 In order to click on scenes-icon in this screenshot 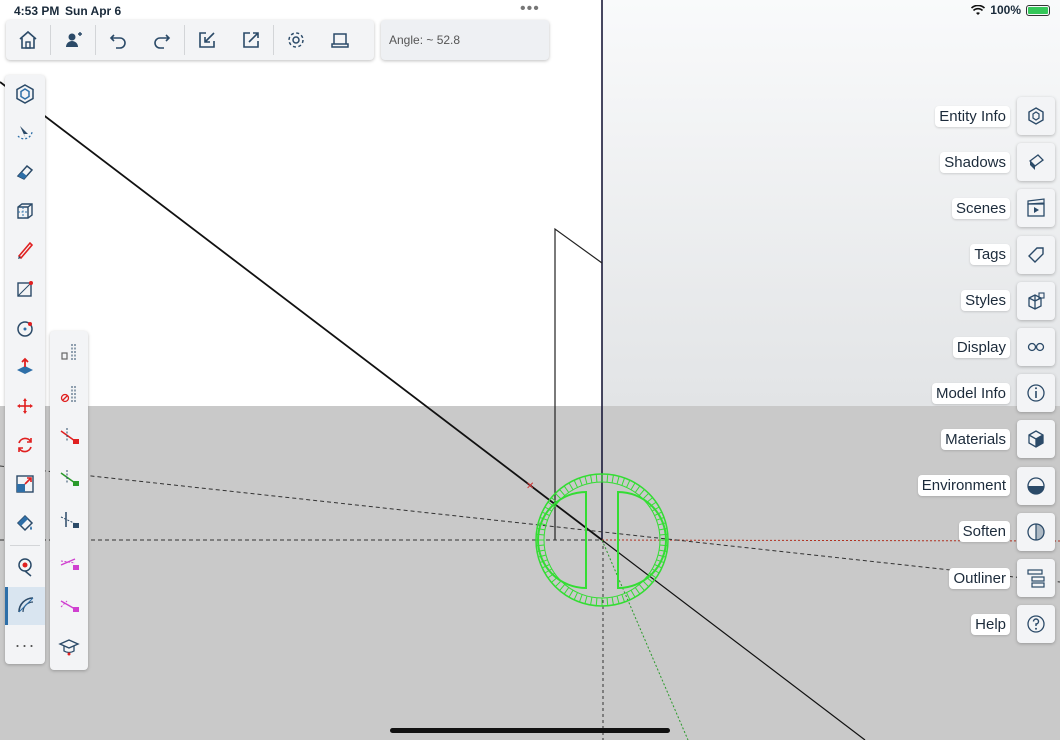, I will do `click(1036, 208)`.